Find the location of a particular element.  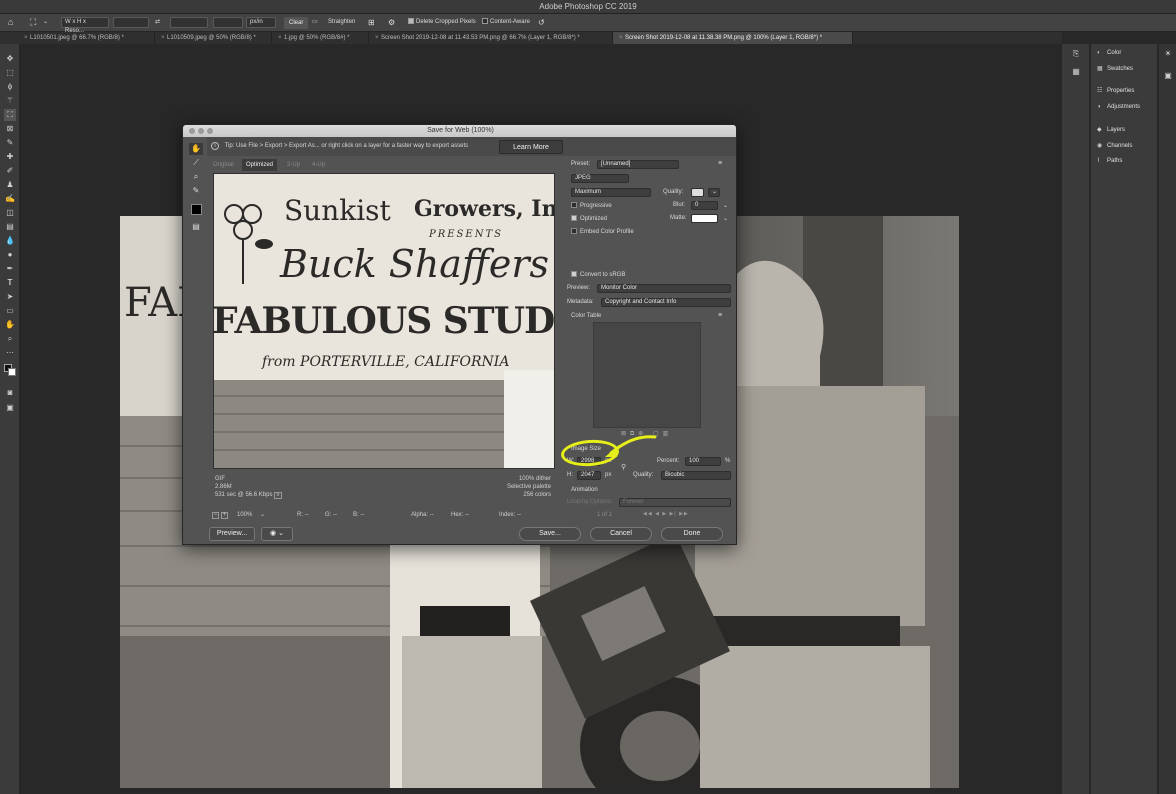

document-tab: × 1.jpg @ 50% (RGB/8#) * is located at coordinates (320, 38).